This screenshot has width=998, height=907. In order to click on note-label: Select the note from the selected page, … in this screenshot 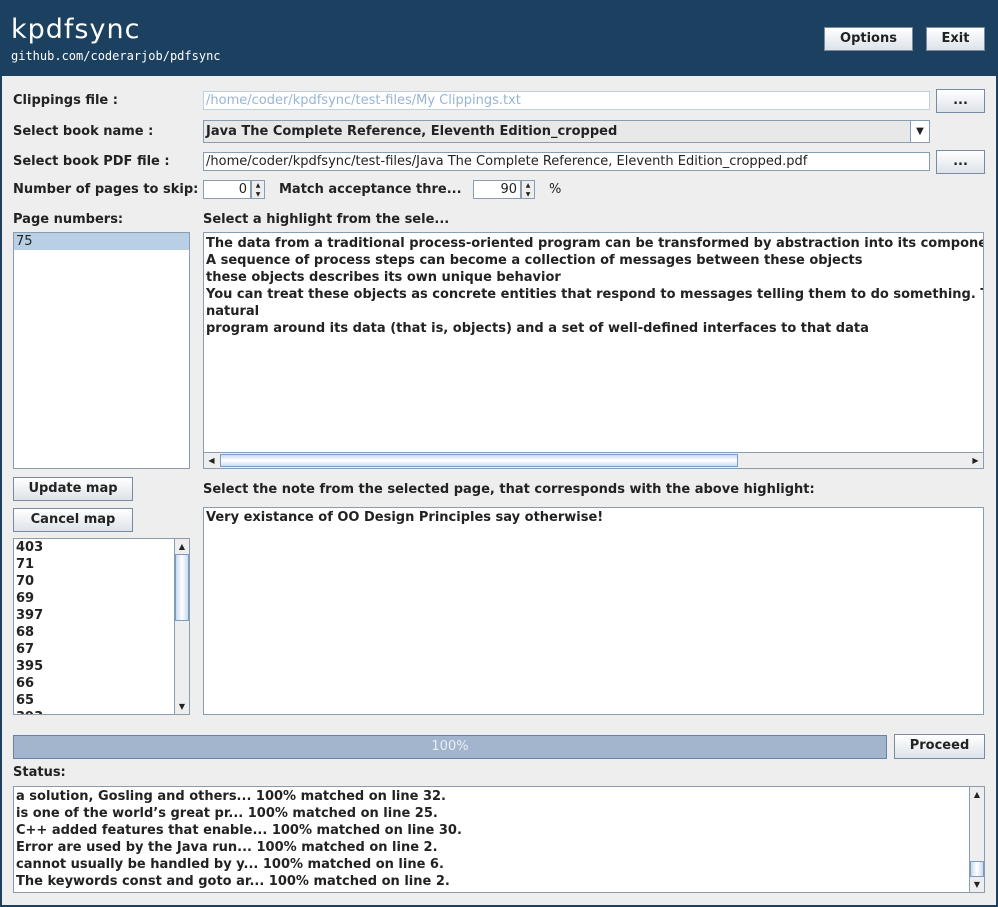, I will do `click(509, 489)`.